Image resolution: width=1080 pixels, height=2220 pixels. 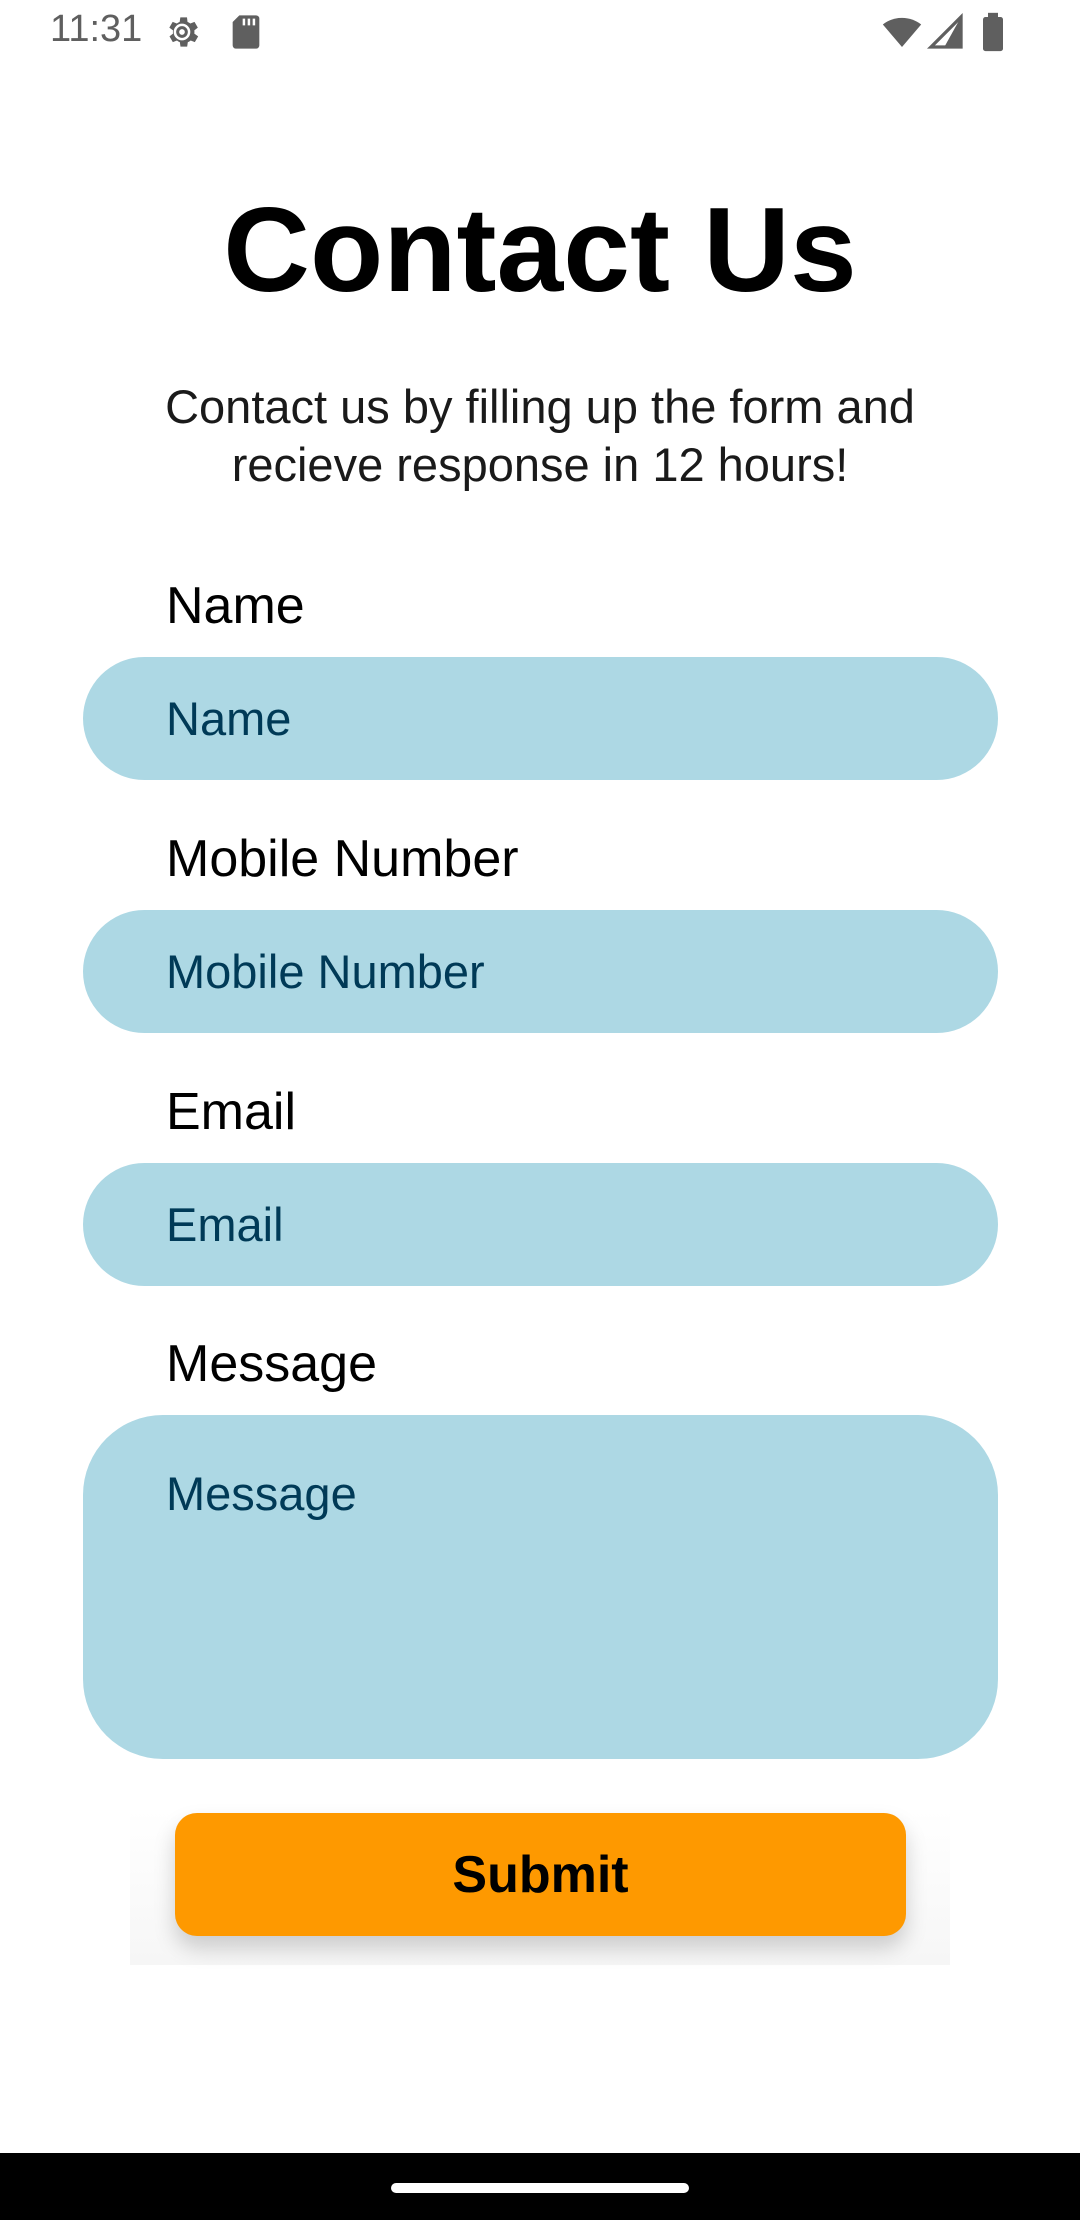 What do you see at coordinates (540, 250) in the screenshot?
I see `page-title: Contact Us` at bounding box center [540, 250].